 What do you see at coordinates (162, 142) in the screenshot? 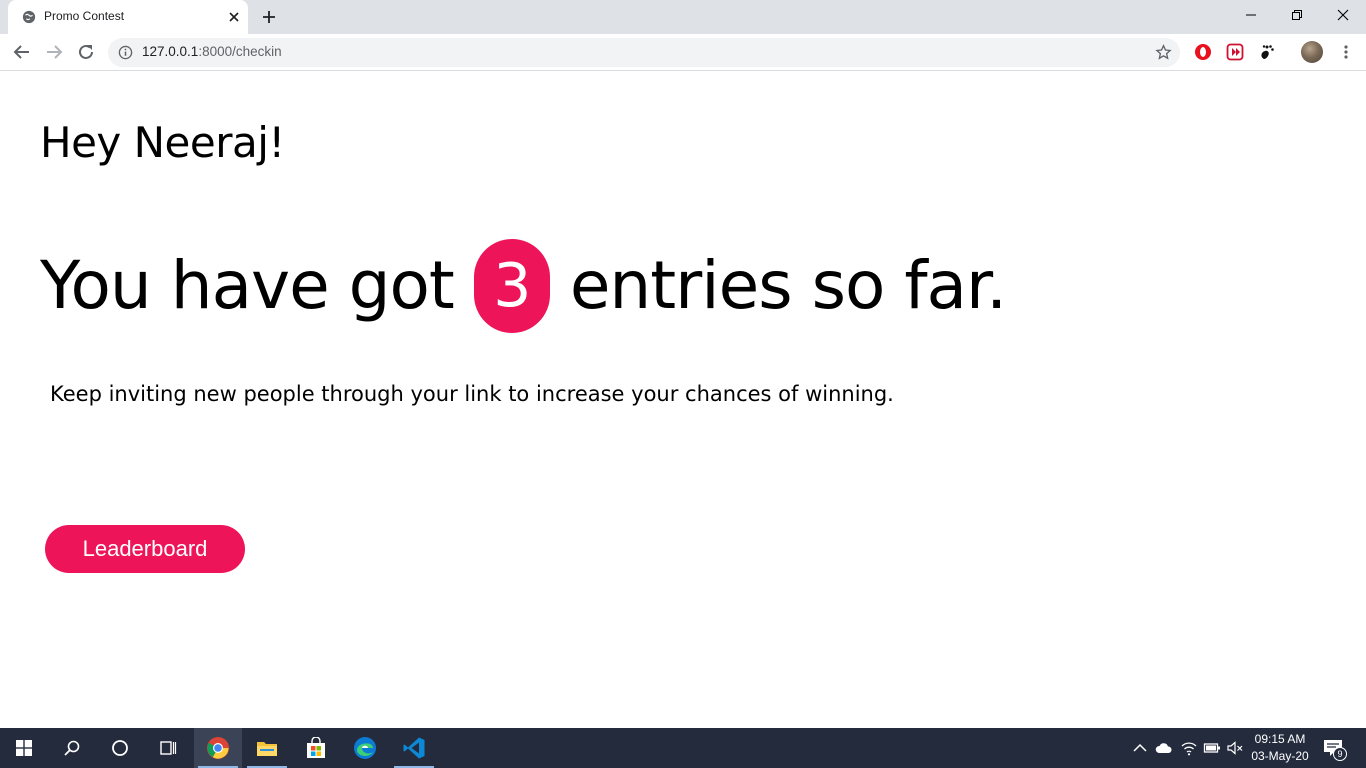
I see `greeting-heading: Hey Neeraj!` at bounding box center [162, 142].